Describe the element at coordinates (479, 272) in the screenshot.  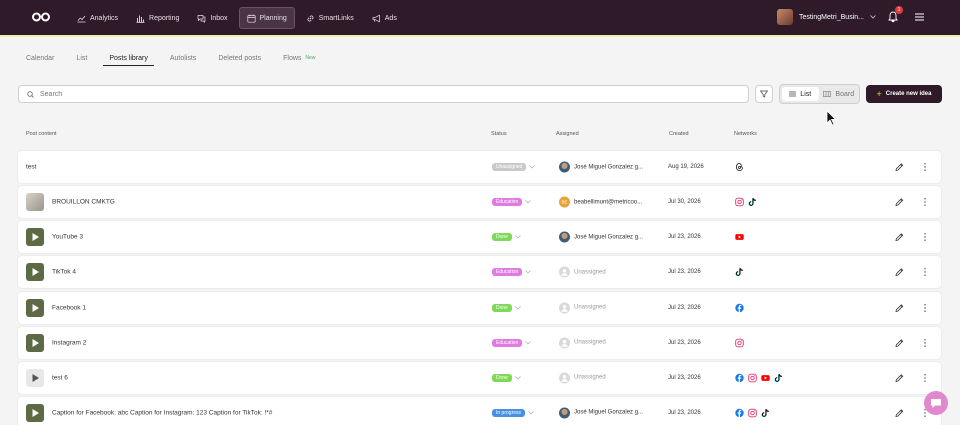
I see `table-row: TikTok 4 Education Unassigned Jul 23, 2026` at that location.